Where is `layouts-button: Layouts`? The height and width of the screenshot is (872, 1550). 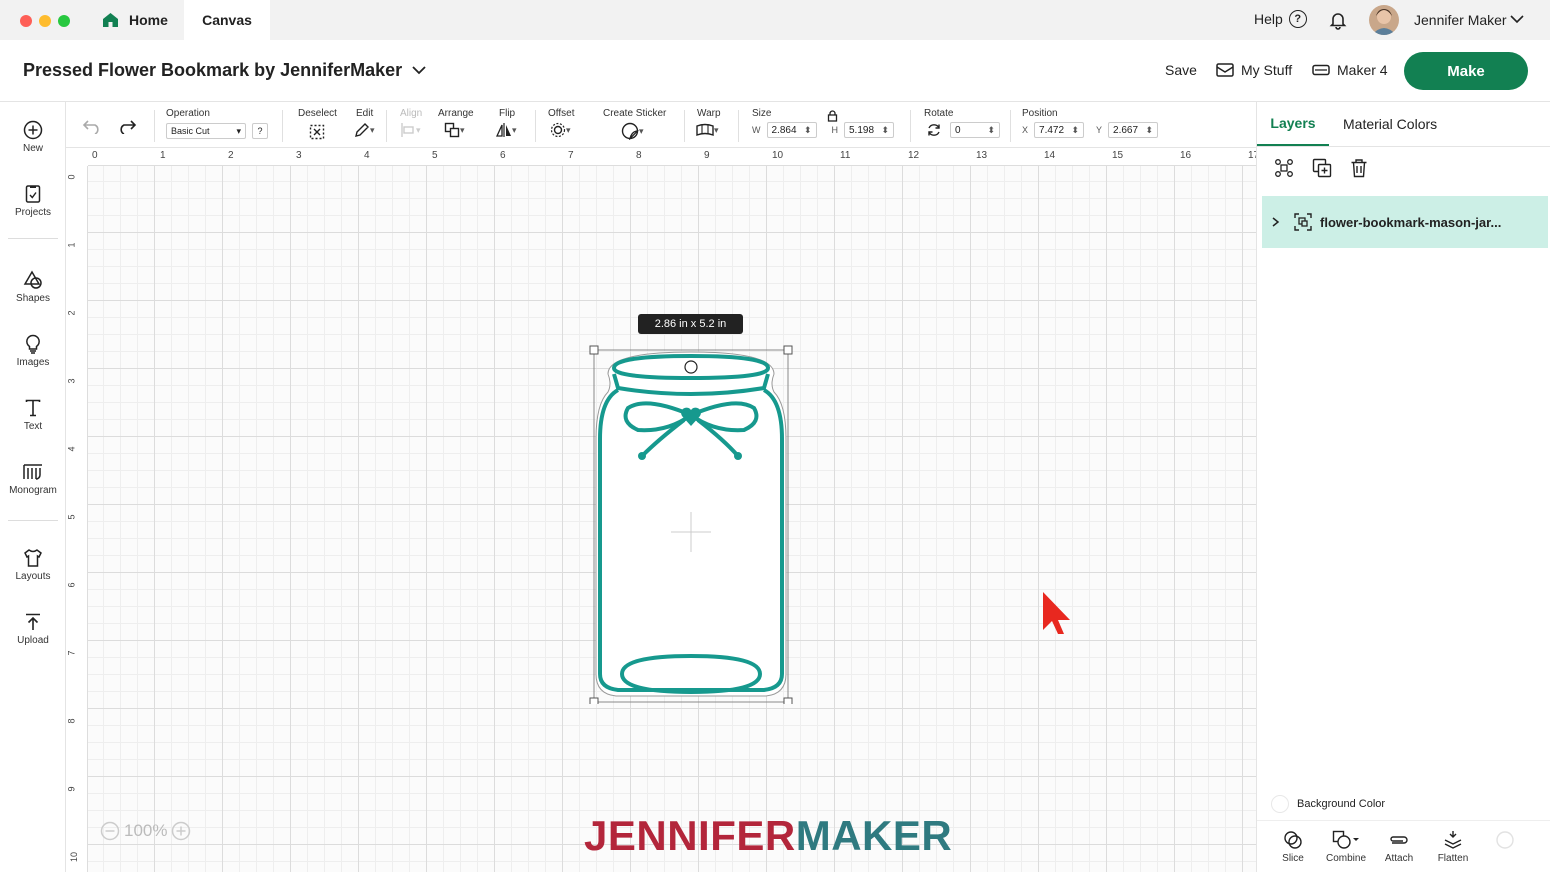
layouts-button: Layouts is located at coordinates (33, 565).